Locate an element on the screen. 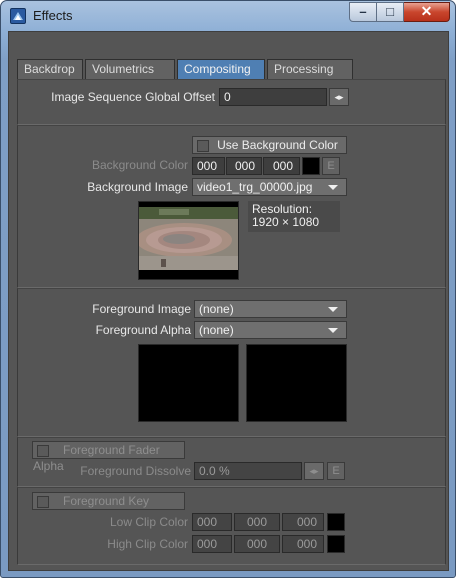 This screenshot has width=456, height=578. tab-label: Compositing is located at coordinates (217, 69).